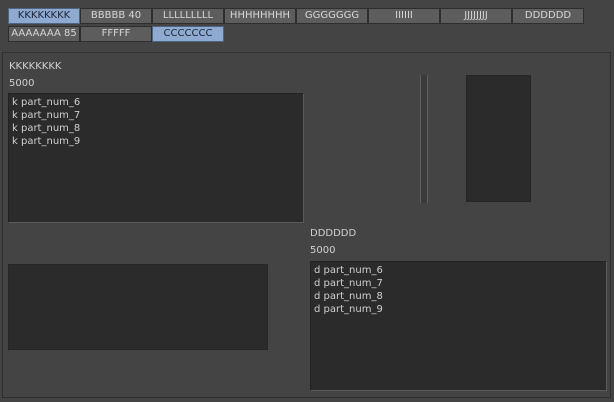 This screenshot has width=614, height=402. I want to click on tab-jjjjjjjj: JJJJJJJJ, so click(476, 16).